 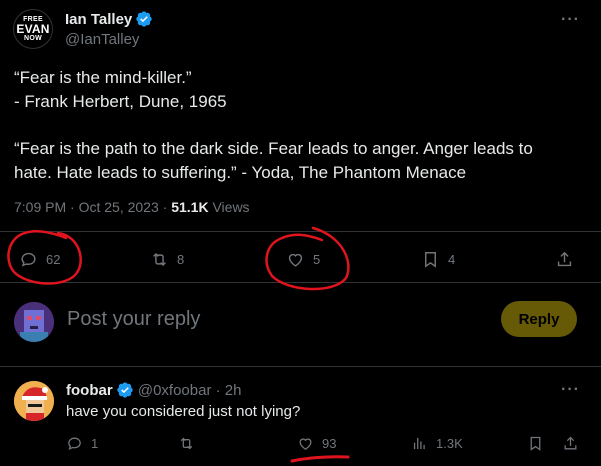 What do you see at coordinates (183, 411) in the screenshot?
I see `reply-text: have you considered just not lying?` at bounding box center [183, 411].